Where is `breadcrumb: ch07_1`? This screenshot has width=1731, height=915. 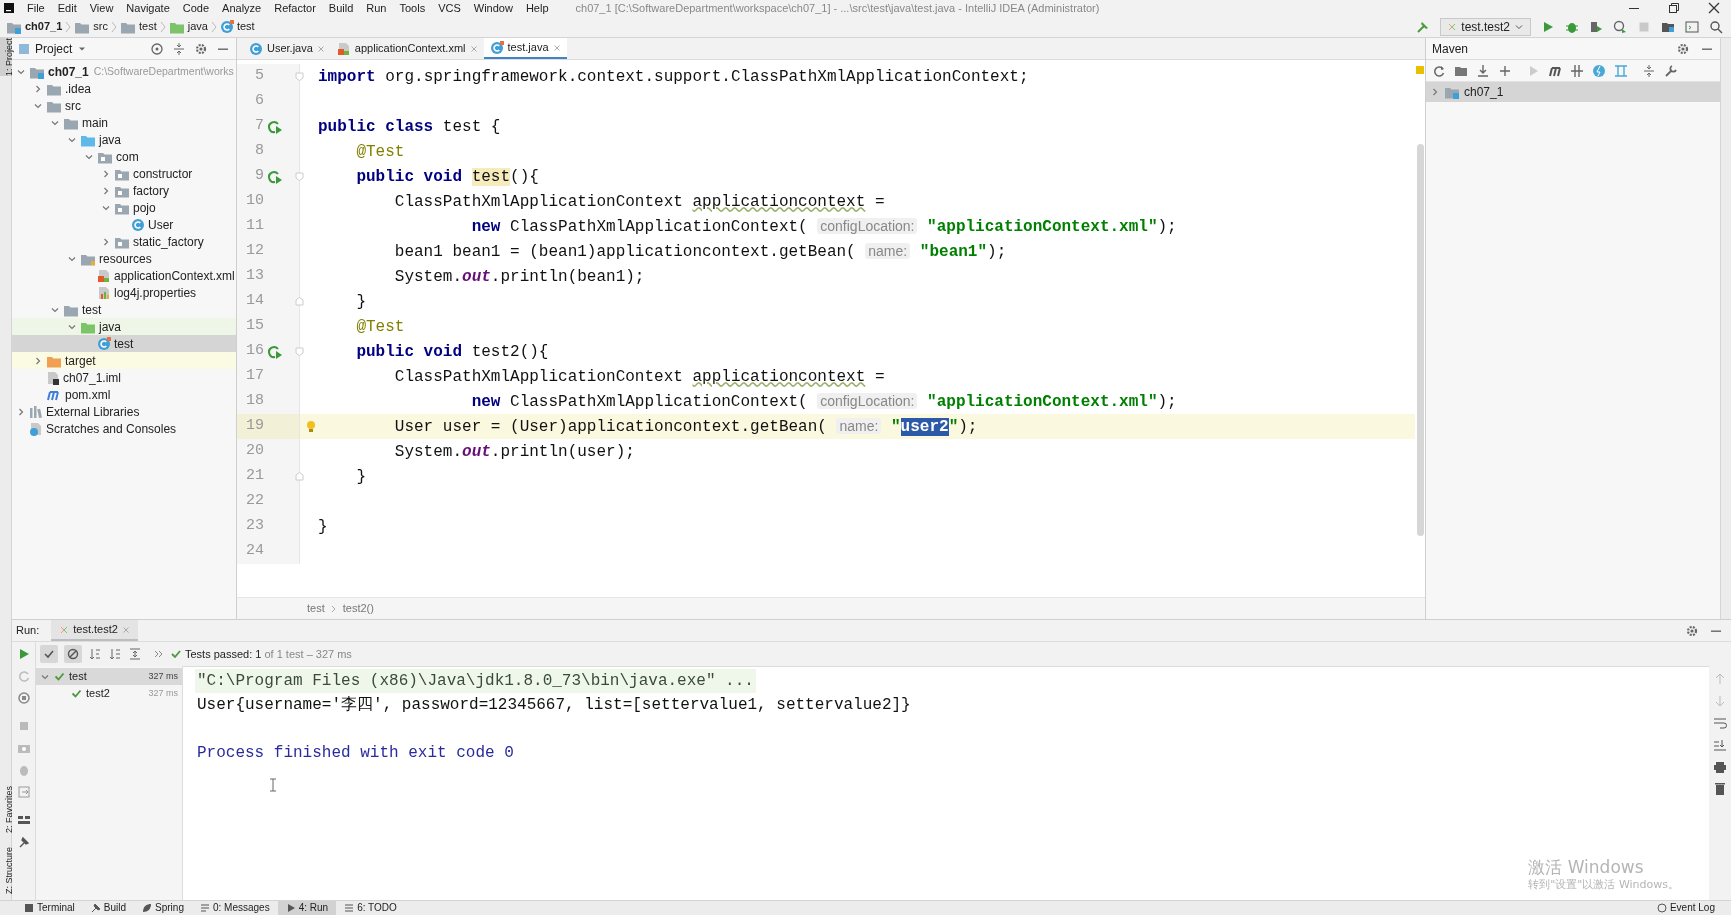 breadcrumb: ch07_1 is located at coordinates (34, 26).